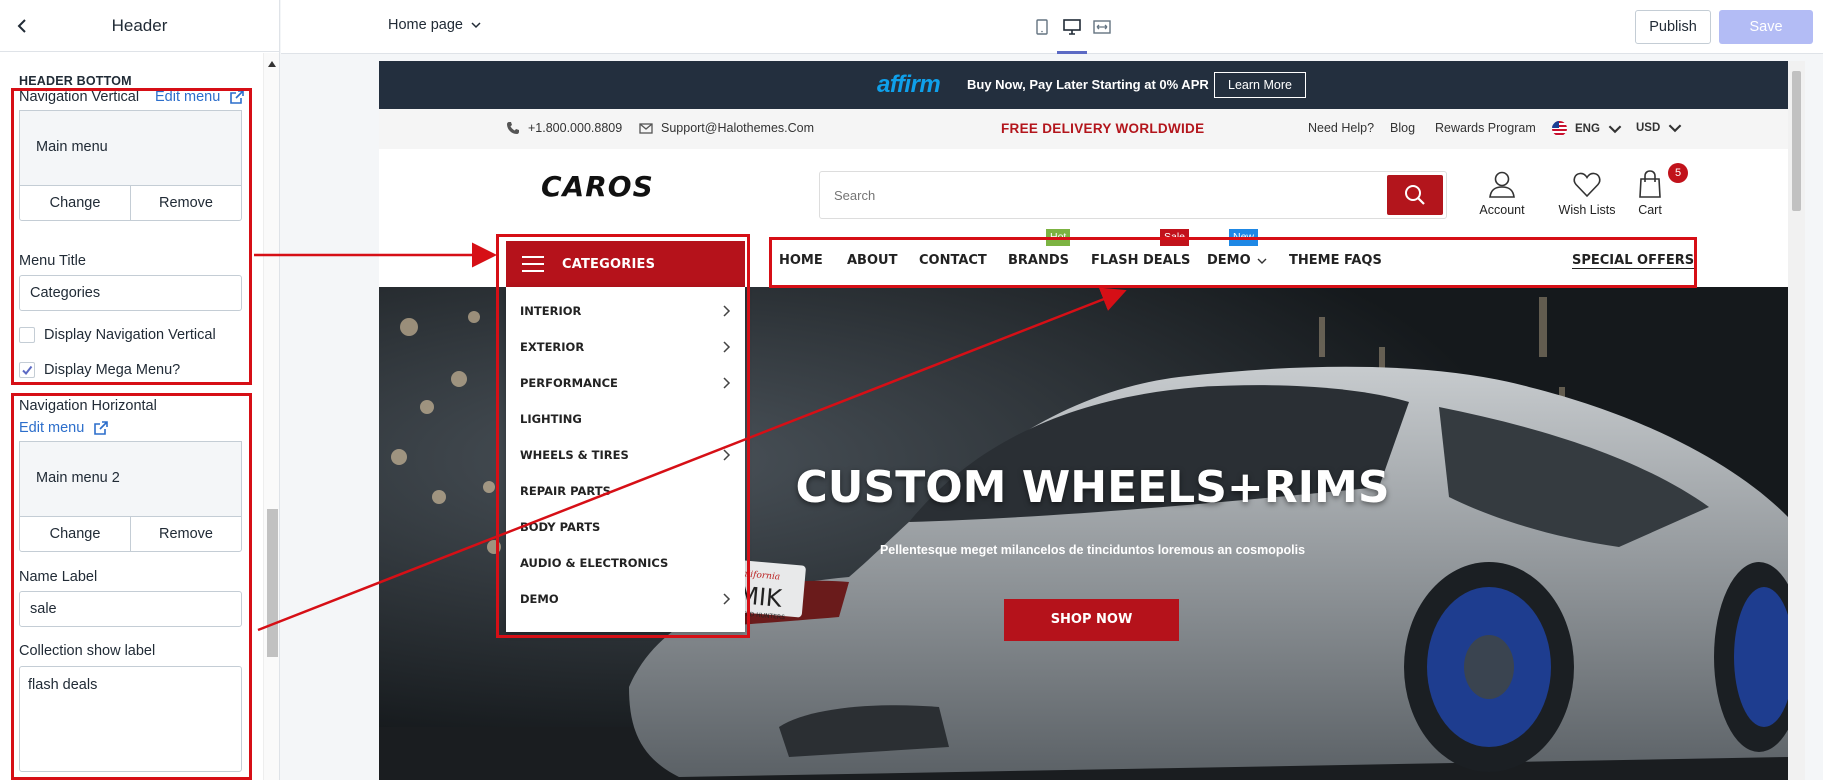 This screenshot has width=1823, height=780. What do you see at coordinates (574, 455) in the screenshot?
I see `category-label: WHEELS & TIRES` at bounding box center [574, 455].